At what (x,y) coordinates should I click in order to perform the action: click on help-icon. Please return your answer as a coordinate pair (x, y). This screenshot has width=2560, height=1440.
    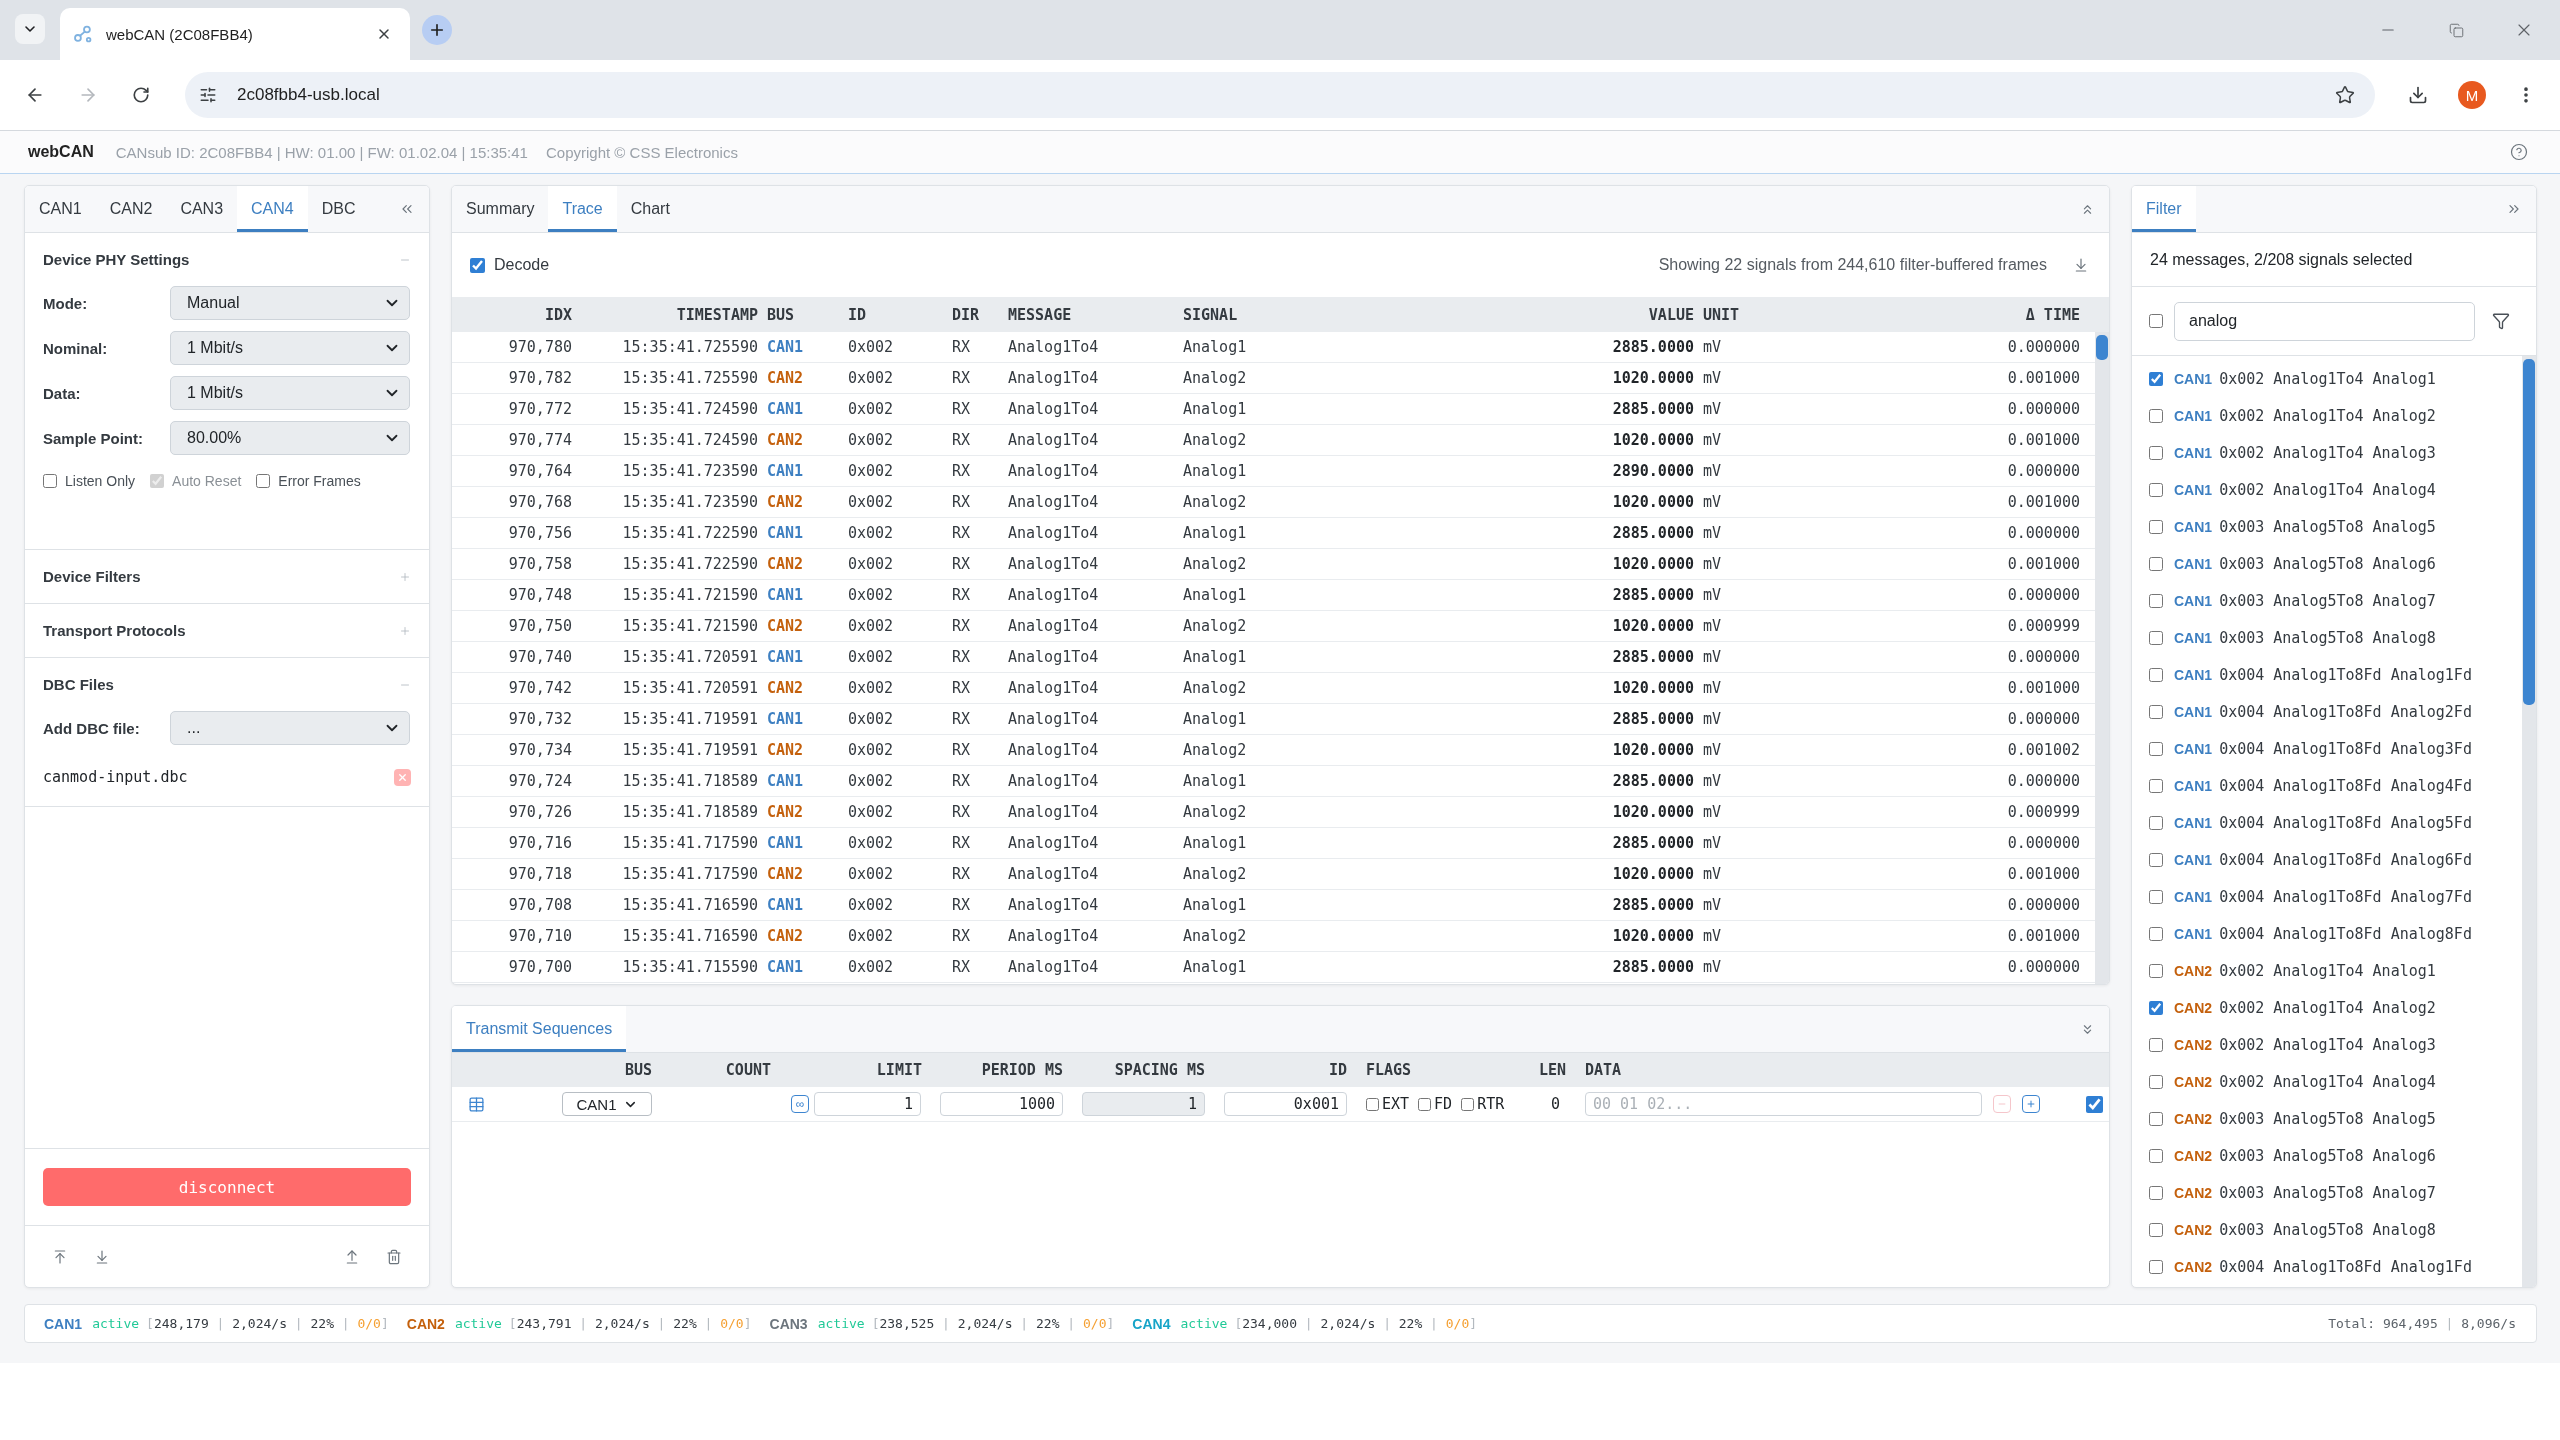
    Looking at the image, I should click on (2519, 152).